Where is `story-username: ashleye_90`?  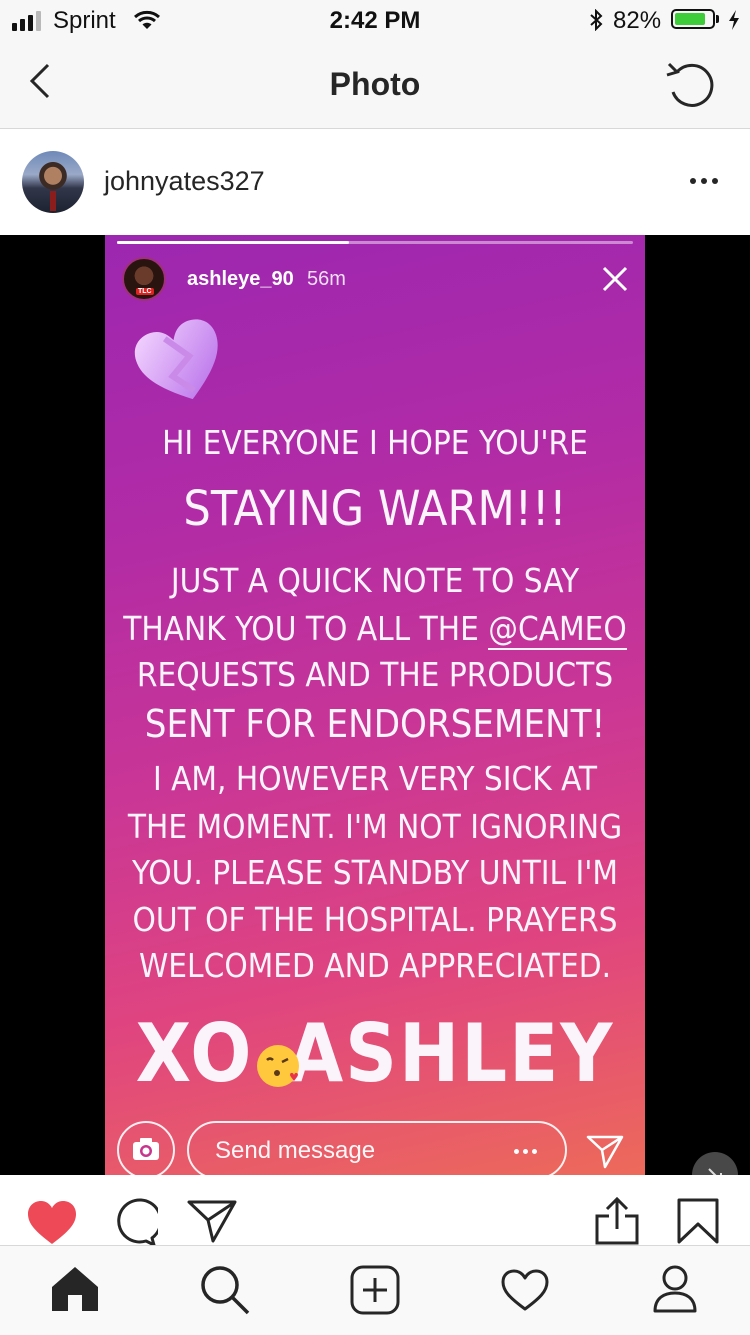
story-username: ashleye_90 is located at coordinates (240, 279).